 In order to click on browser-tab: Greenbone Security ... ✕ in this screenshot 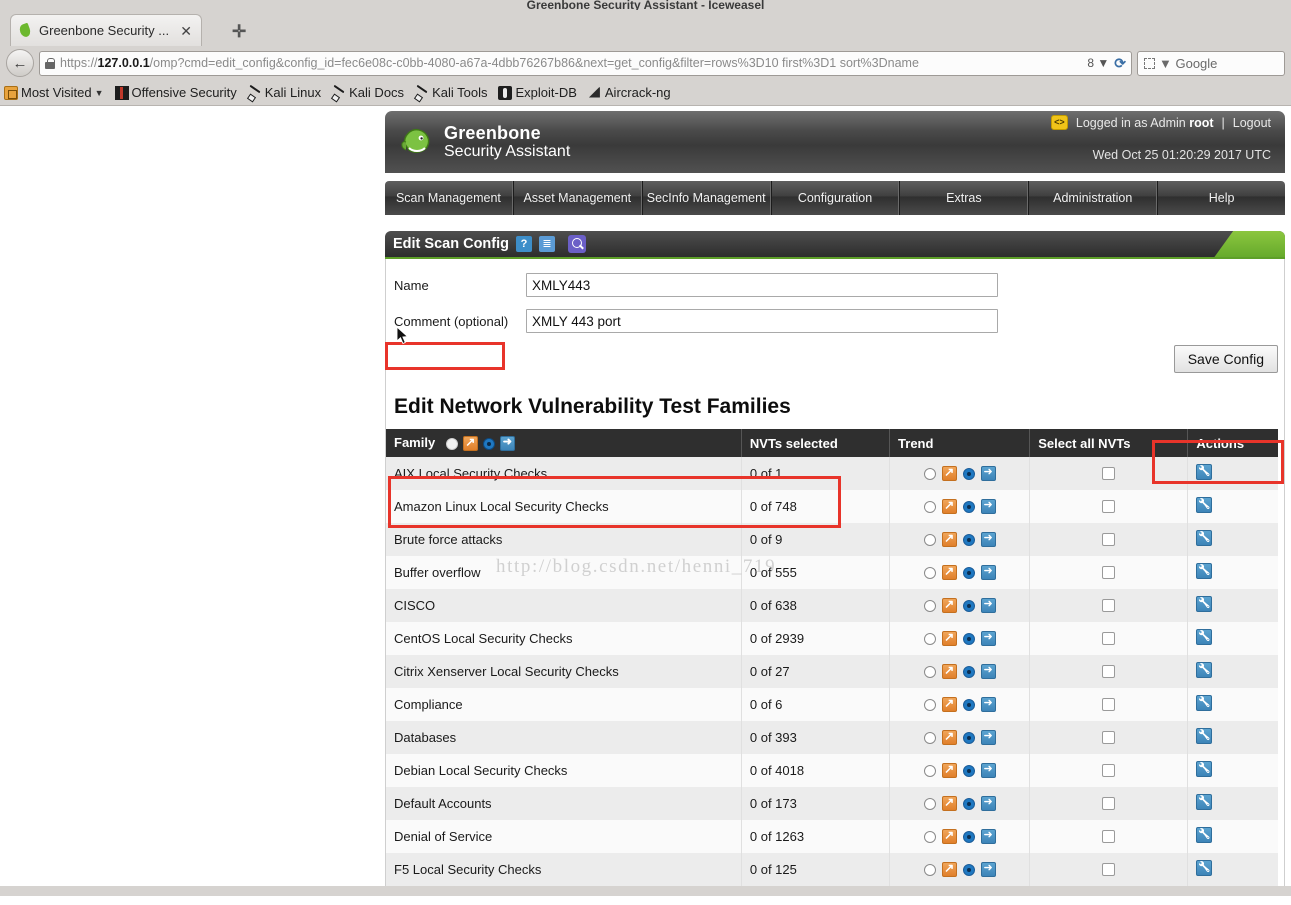, I will do `click(106, 30)`.